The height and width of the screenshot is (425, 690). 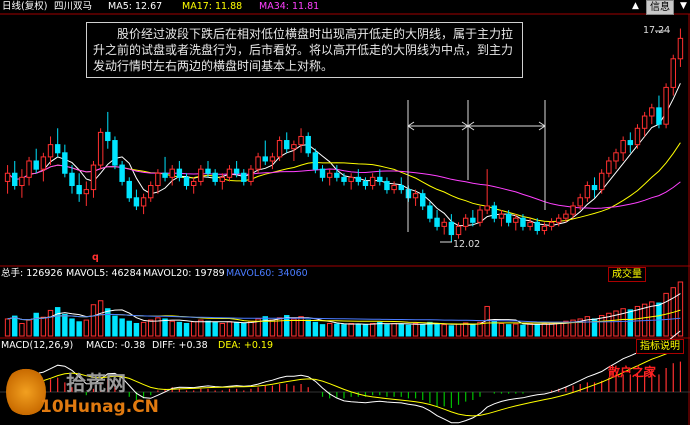 What do you see at coordinates (245, 345) in the screenshot?
I see `dea-label: DEA: +0.19` at bounding box center [245, 345].